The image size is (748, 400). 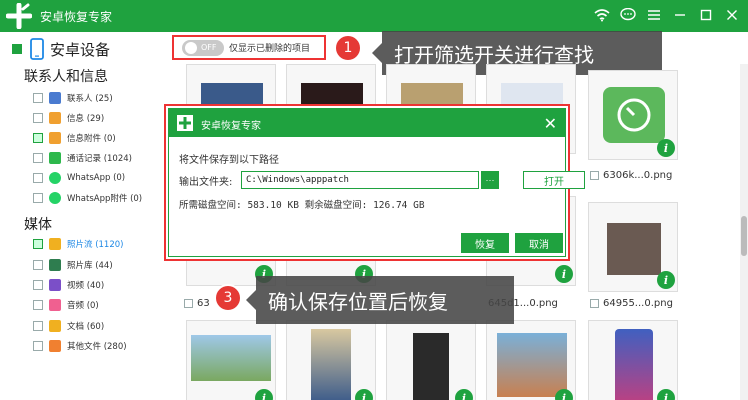 I want to click on minimize-icon, so click(x=680, y=15).